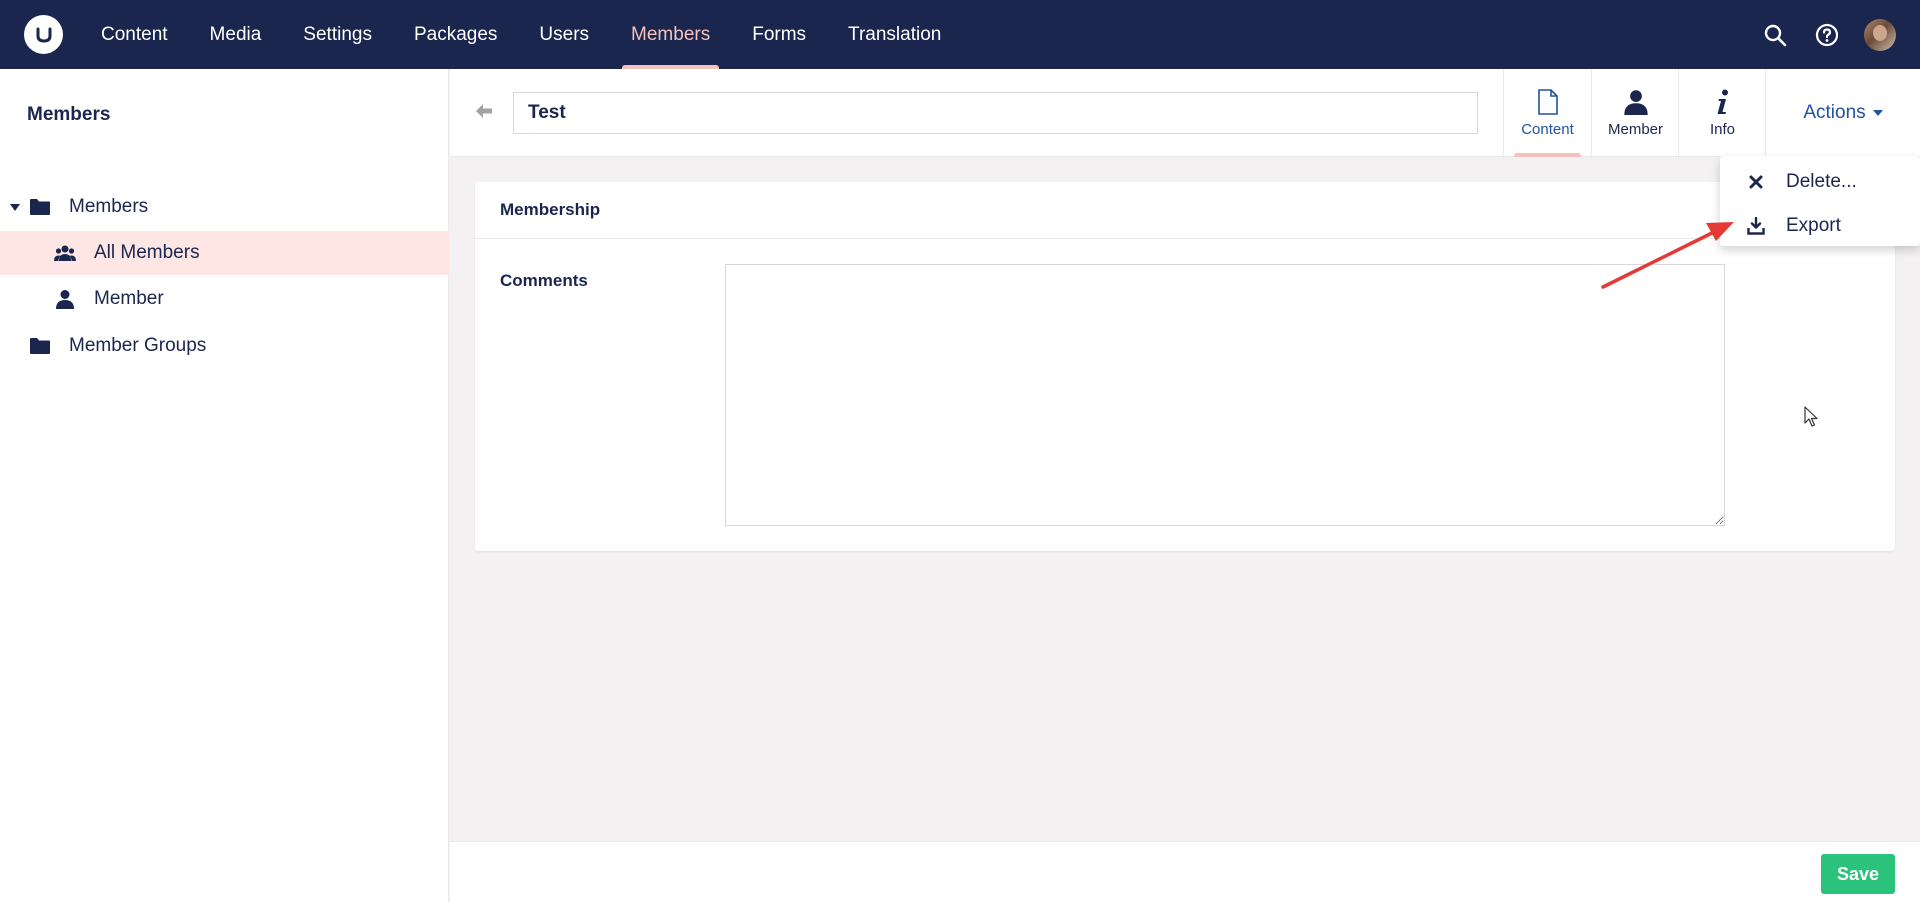 The height and width of the screenshot is (902, 1920). Describe the element at coordinates (1877, 113) in the screenshot. I see `chevron-down-icon` at that location.